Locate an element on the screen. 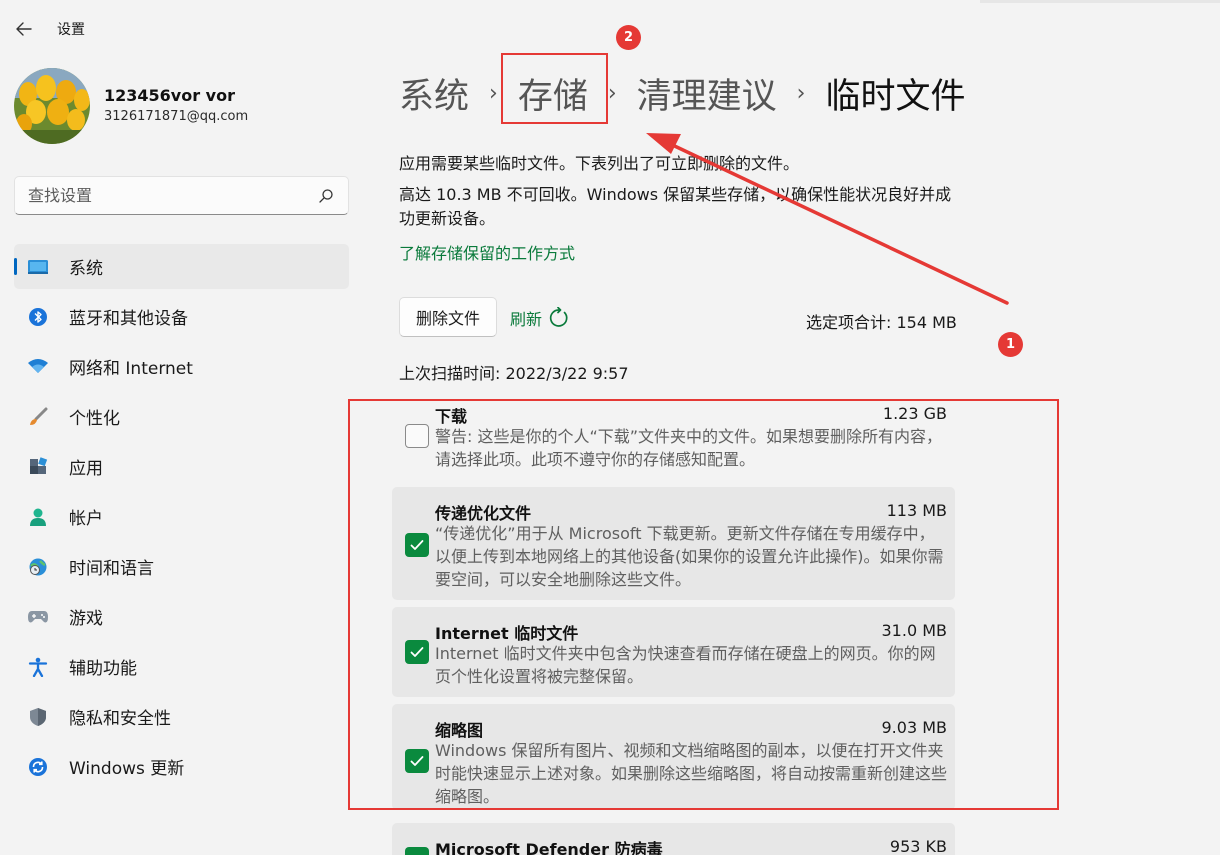 This screenshot has width=1220, height=855. app-title: 设置 is located at coordinates (71, 30).